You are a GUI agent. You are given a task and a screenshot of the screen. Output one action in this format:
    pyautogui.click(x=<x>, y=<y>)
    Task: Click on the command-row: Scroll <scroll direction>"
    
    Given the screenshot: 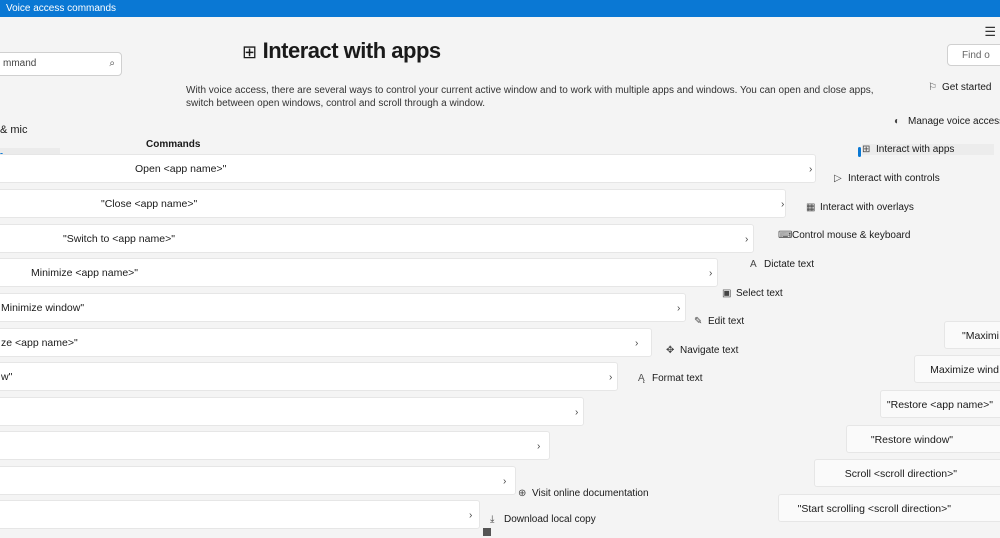 What is the action you would take?
    pyautogui.click(x=907, y=473)
    